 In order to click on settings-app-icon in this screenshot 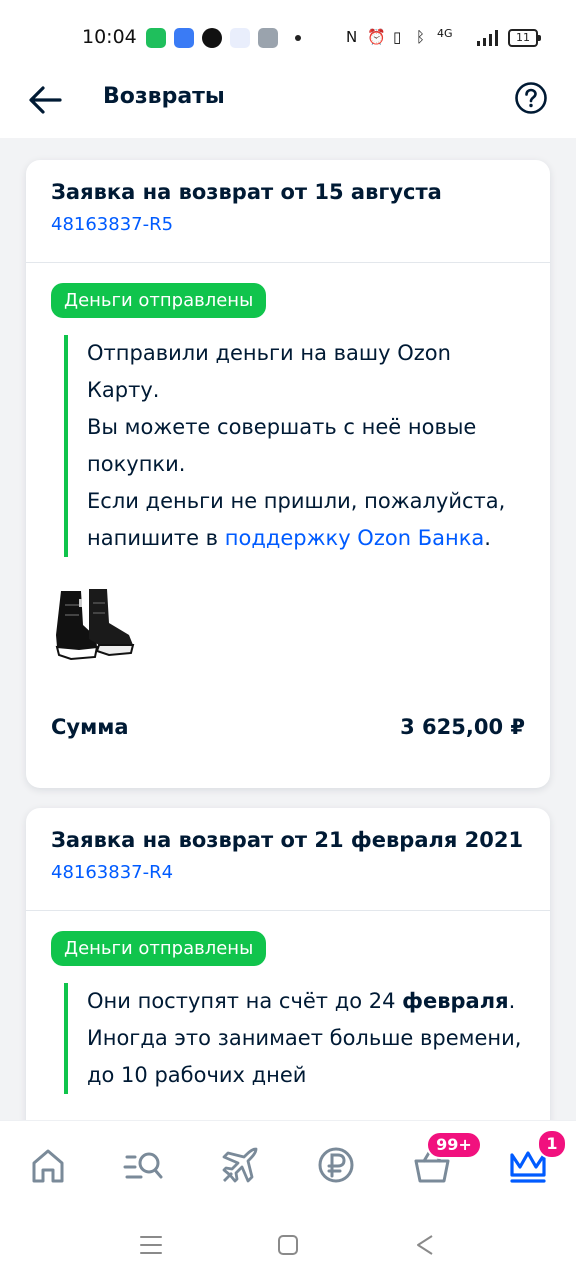, I will do `click(268, 38)`.